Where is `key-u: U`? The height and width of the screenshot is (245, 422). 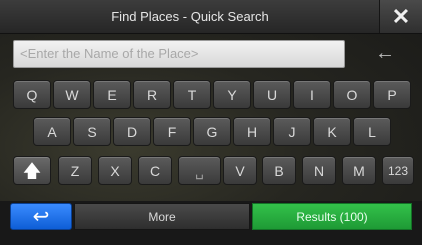
key-u: U is located at coordinates (272, 94).